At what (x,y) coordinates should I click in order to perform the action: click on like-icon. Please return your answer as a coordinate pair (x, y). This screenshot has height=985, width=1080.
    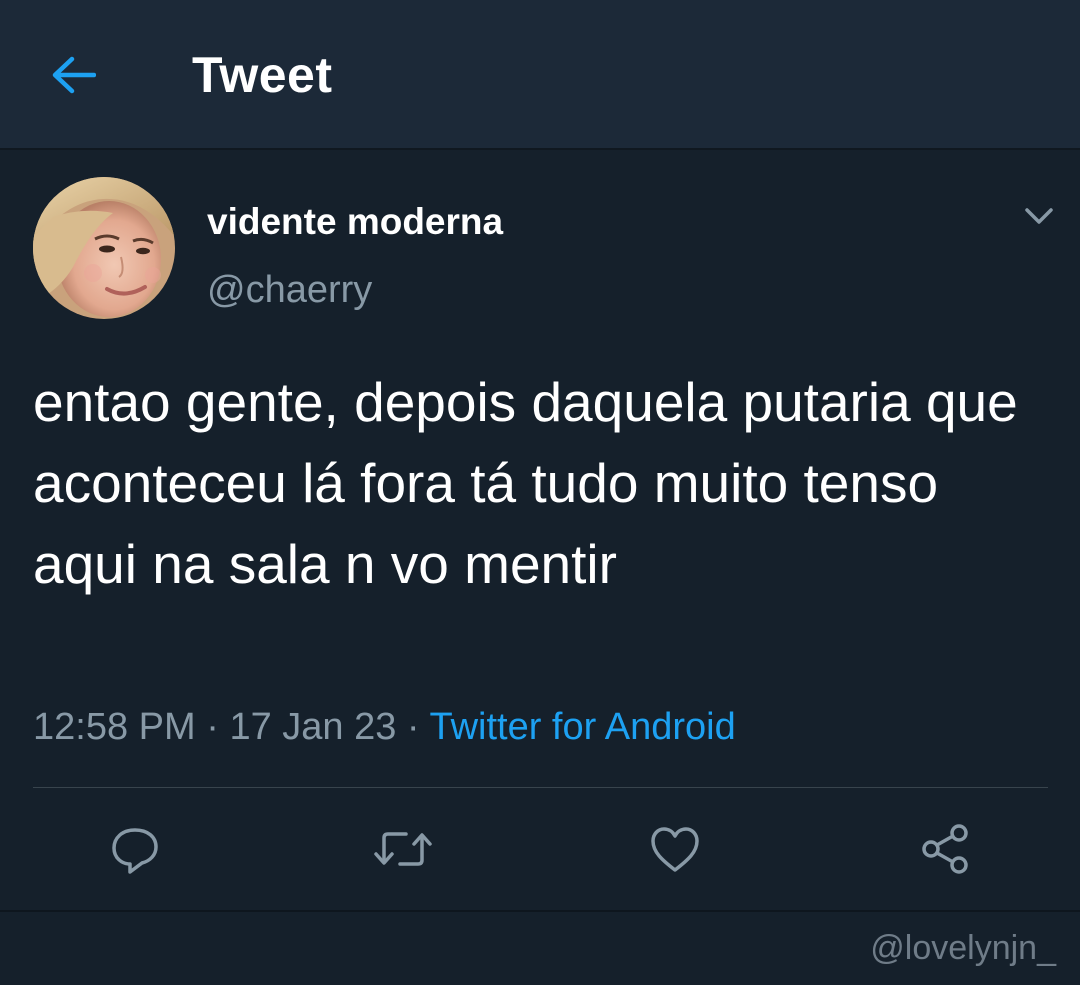
    Looking at the image, I should click on (675, 849).